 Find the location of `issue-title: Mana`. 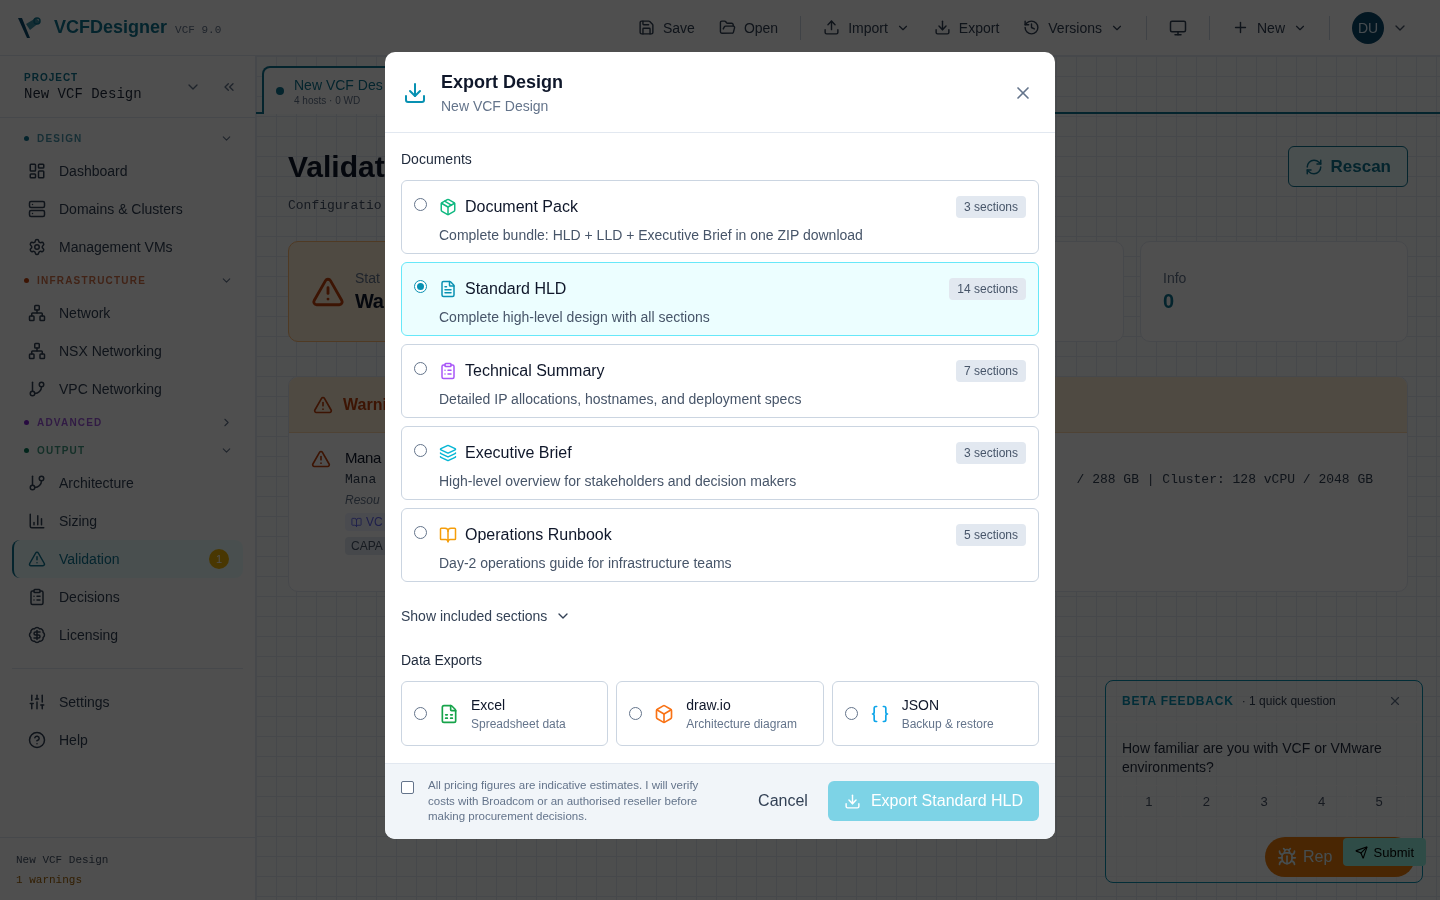

issue-title: Mana is located at coordinates (363, 457).